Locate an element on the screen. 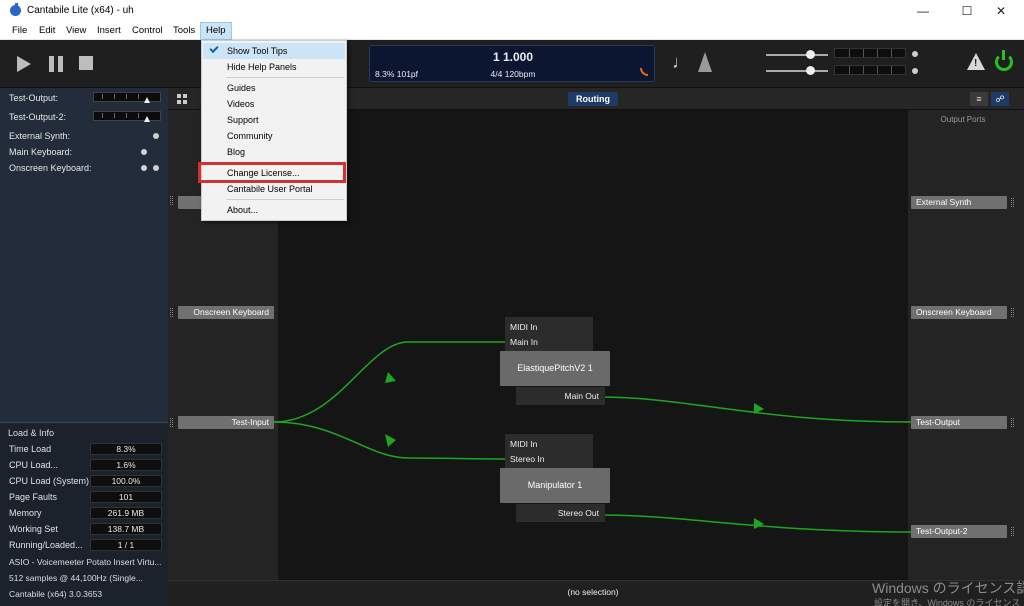 The image size is (1024, 606). menu-item-show-tool-tips: Show Tool Tips is located at coordinates (274, 51).